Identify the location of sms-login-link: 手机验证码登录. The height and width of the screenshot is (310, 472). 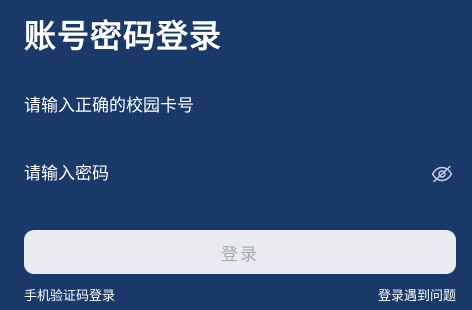
(69, 297).